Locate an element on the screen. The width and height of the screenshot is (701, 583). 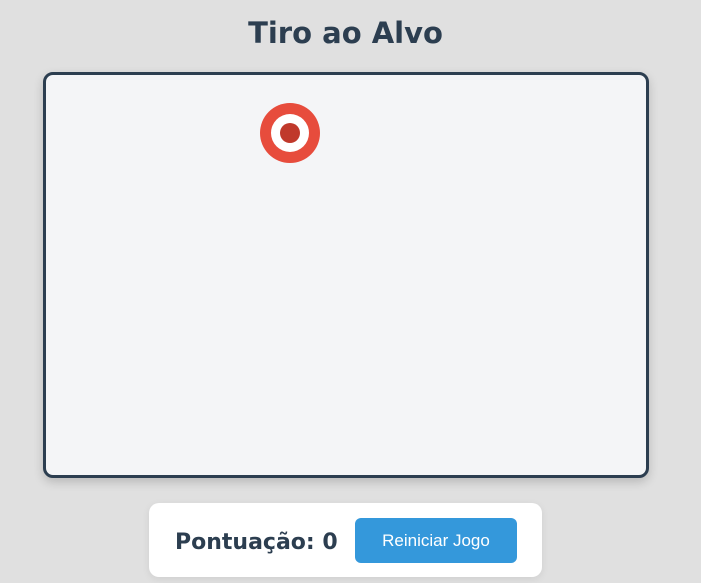
target-bullseye is located at coordinates (290, 133).